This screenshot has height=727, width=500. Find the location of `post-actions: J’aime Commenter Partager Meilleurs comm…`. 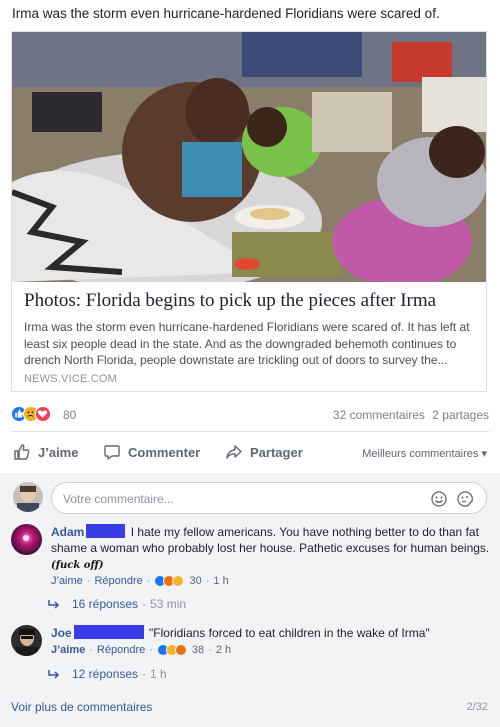

post-actions: J’aime Commenter Partager Meilleurs comm… is located at coordinates (250, 452).